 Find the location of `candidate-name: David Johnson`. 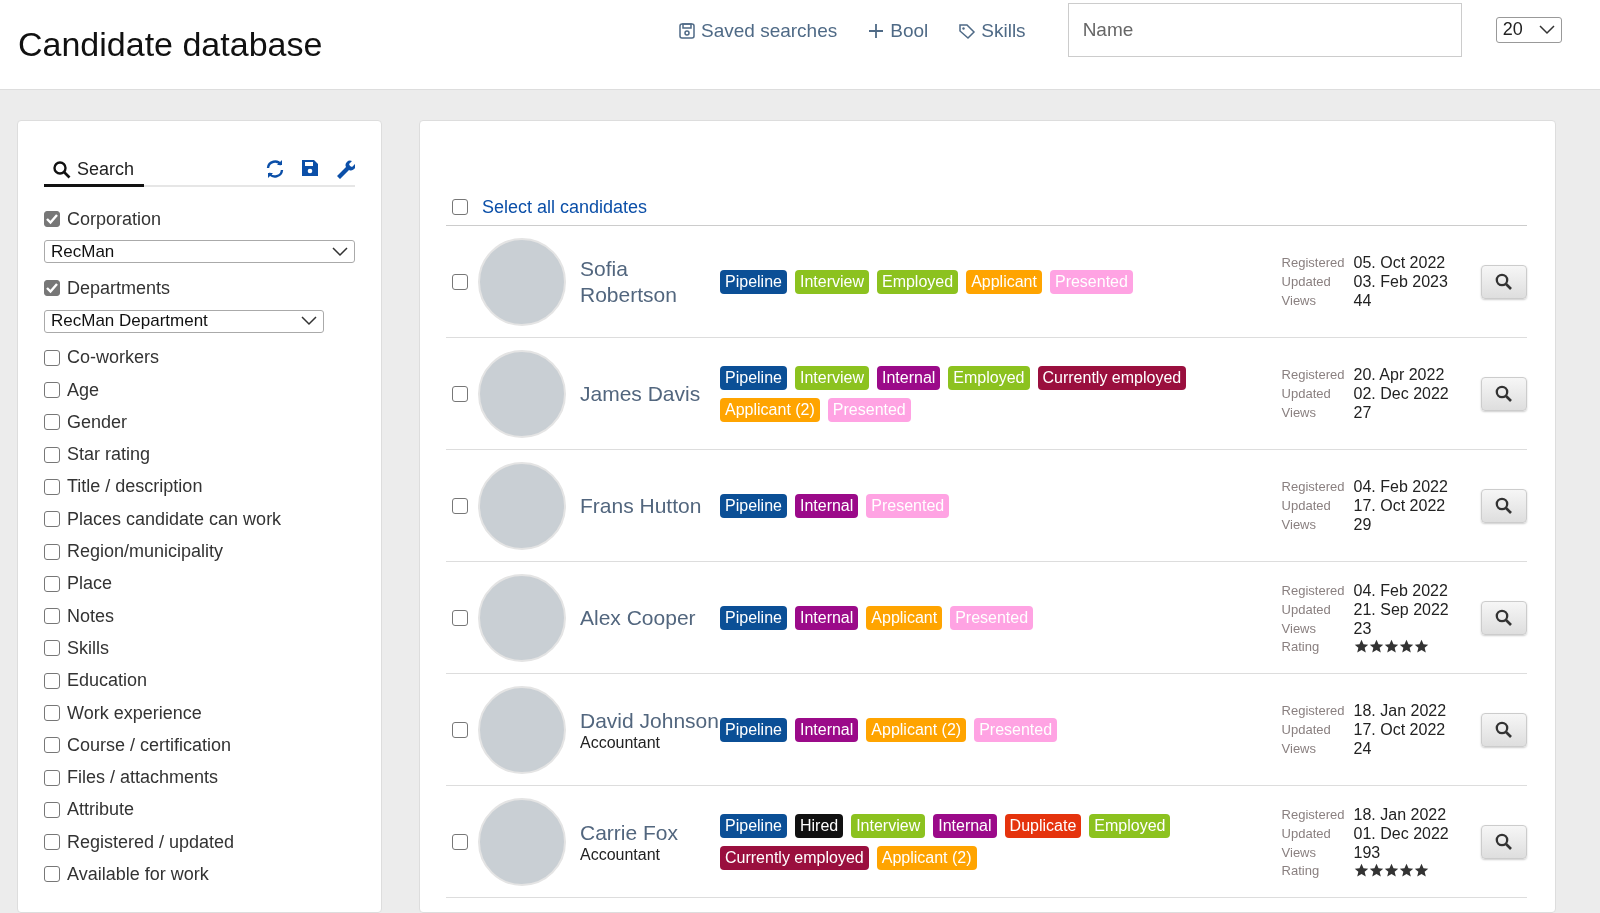

candidate-name: David Johnson is located at coordinates (650, 720).